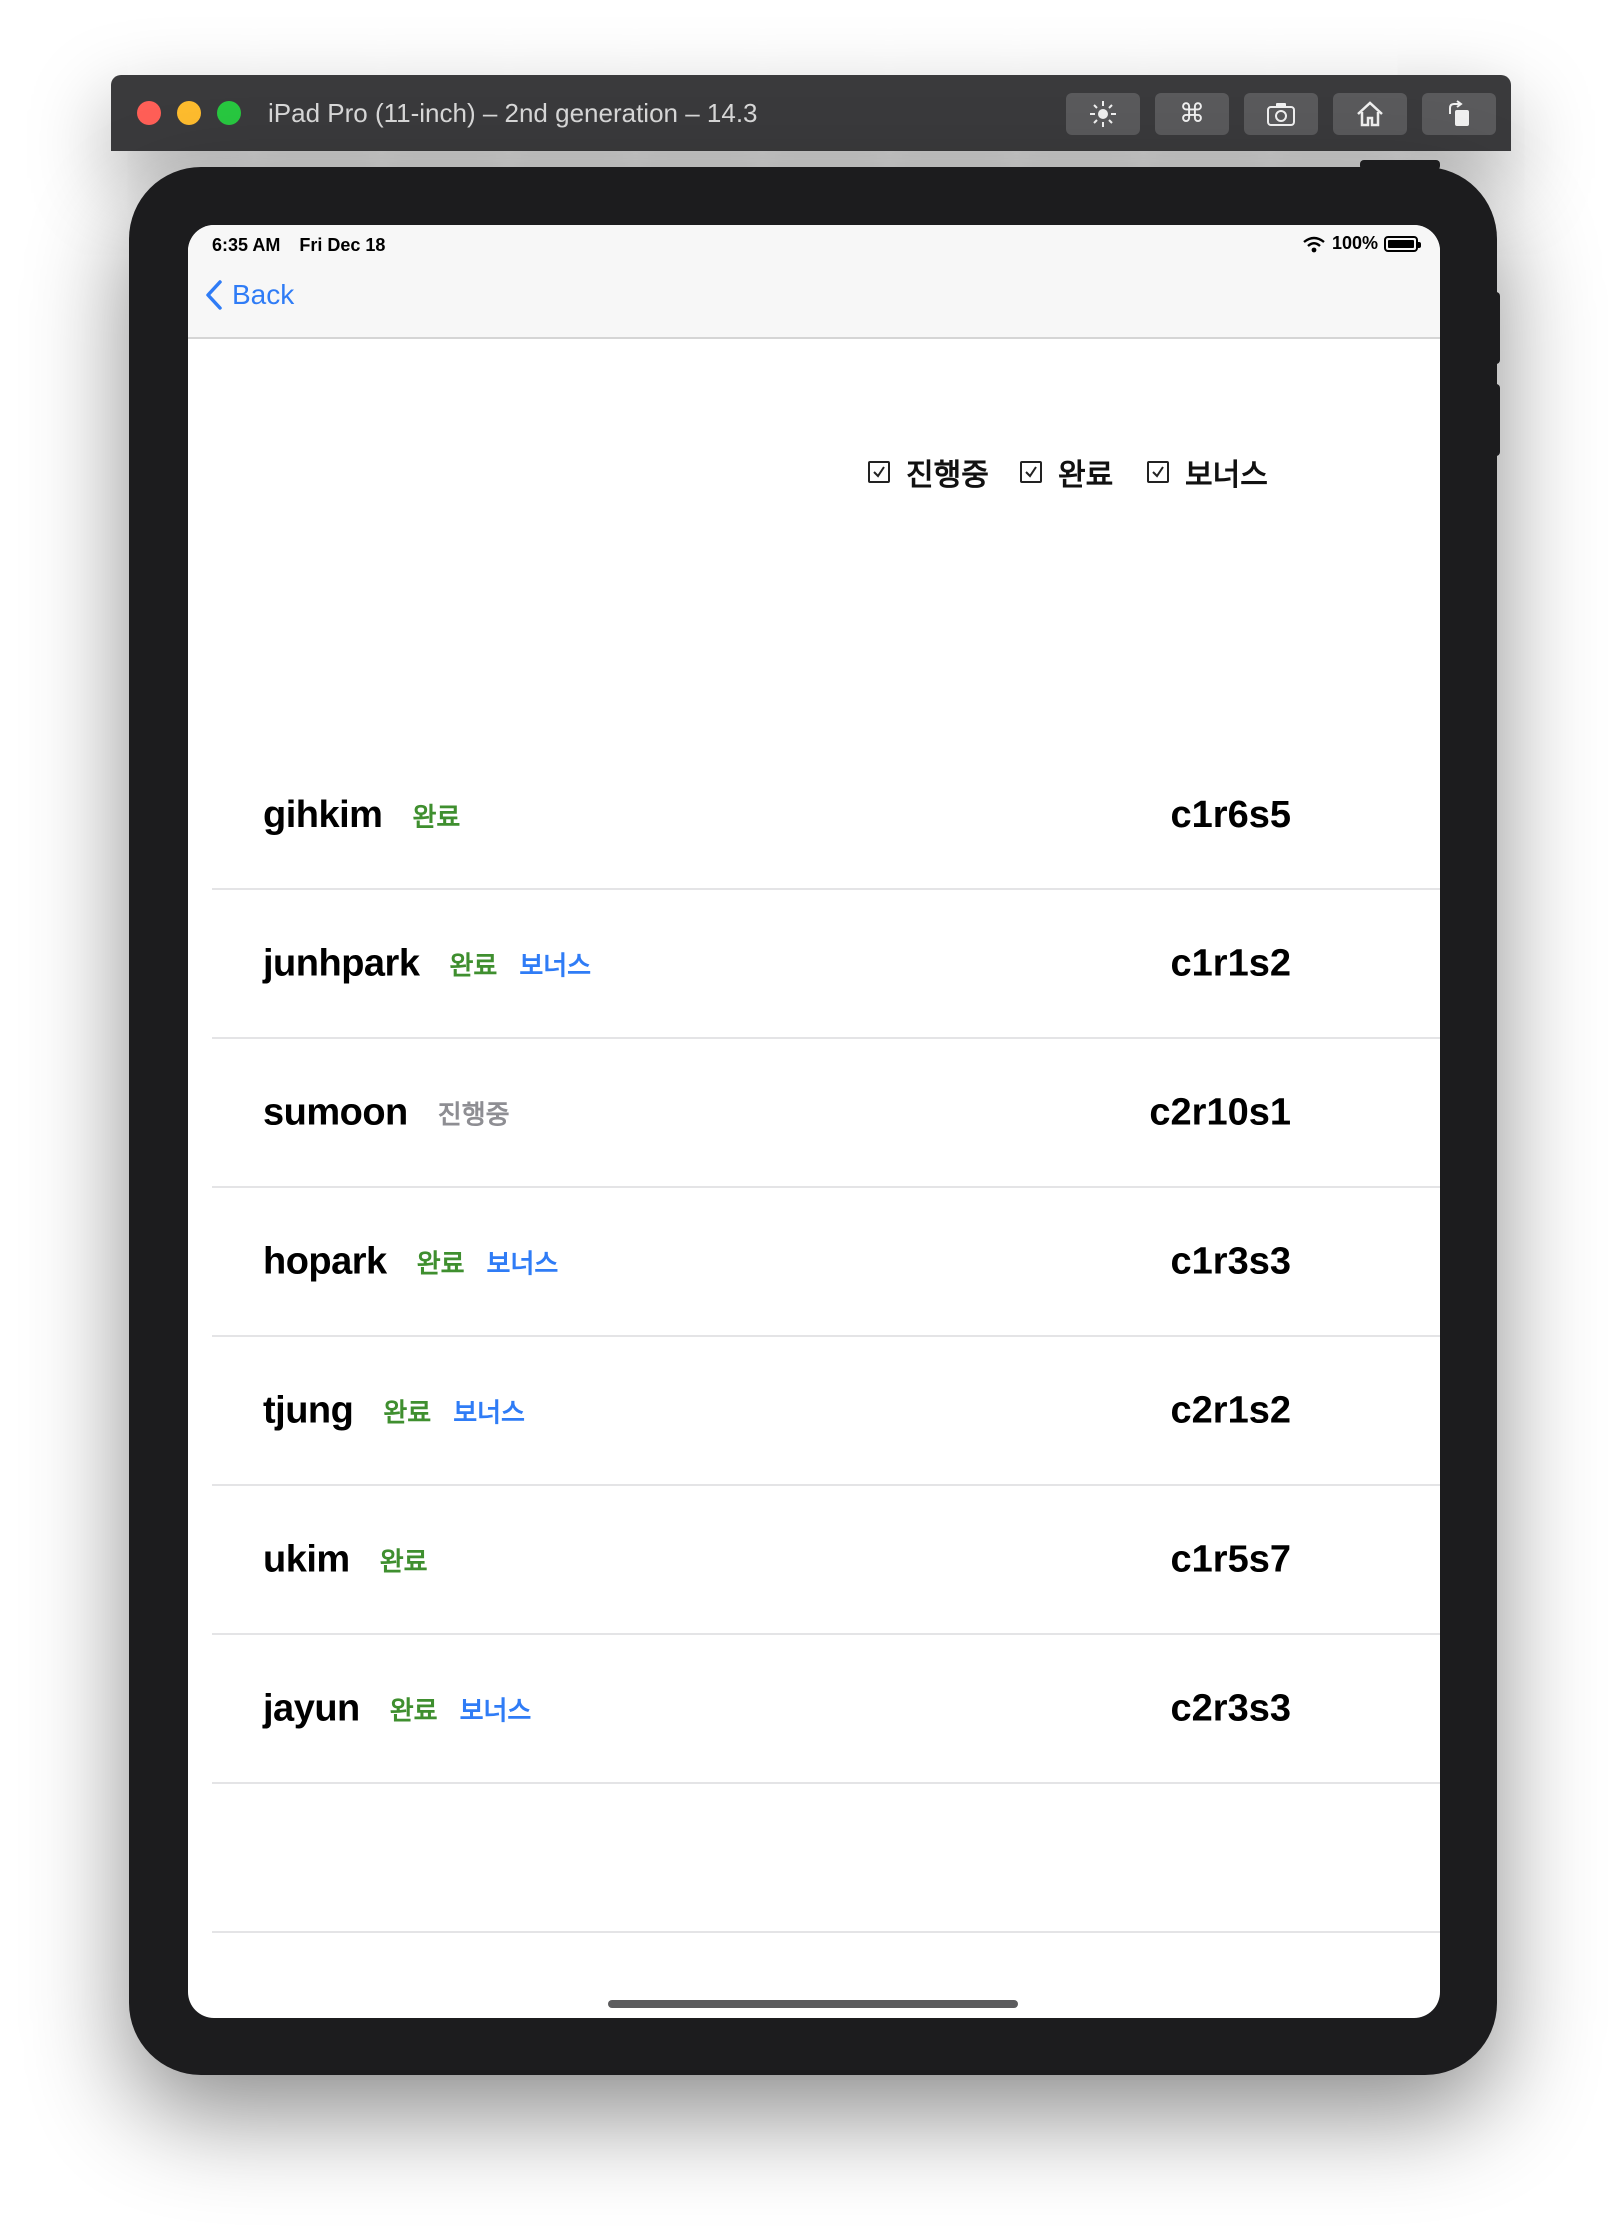 This screenshot has height=2232, width=1622. What do you see at coordinates (814, 475) in the screenshot?
I see `filter-bar: 진행중 완료 보너스` at bounding box center [814, 475].